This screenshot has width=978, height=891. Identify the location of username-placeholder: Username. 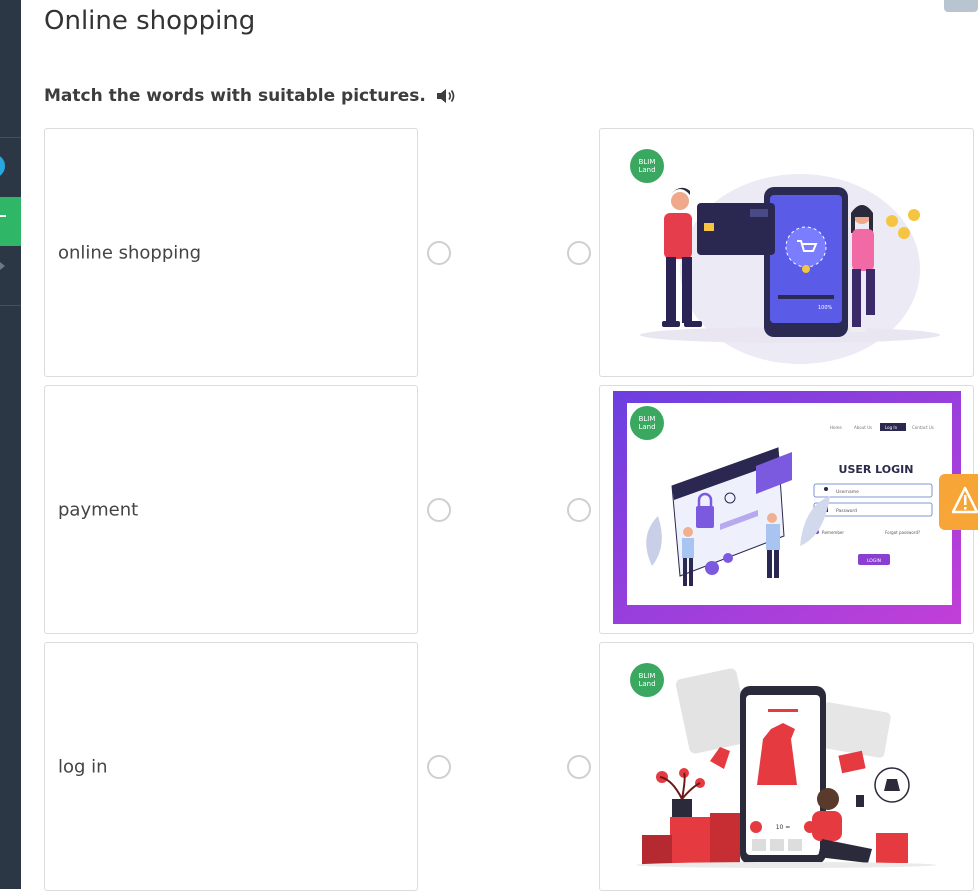
(847, 492).